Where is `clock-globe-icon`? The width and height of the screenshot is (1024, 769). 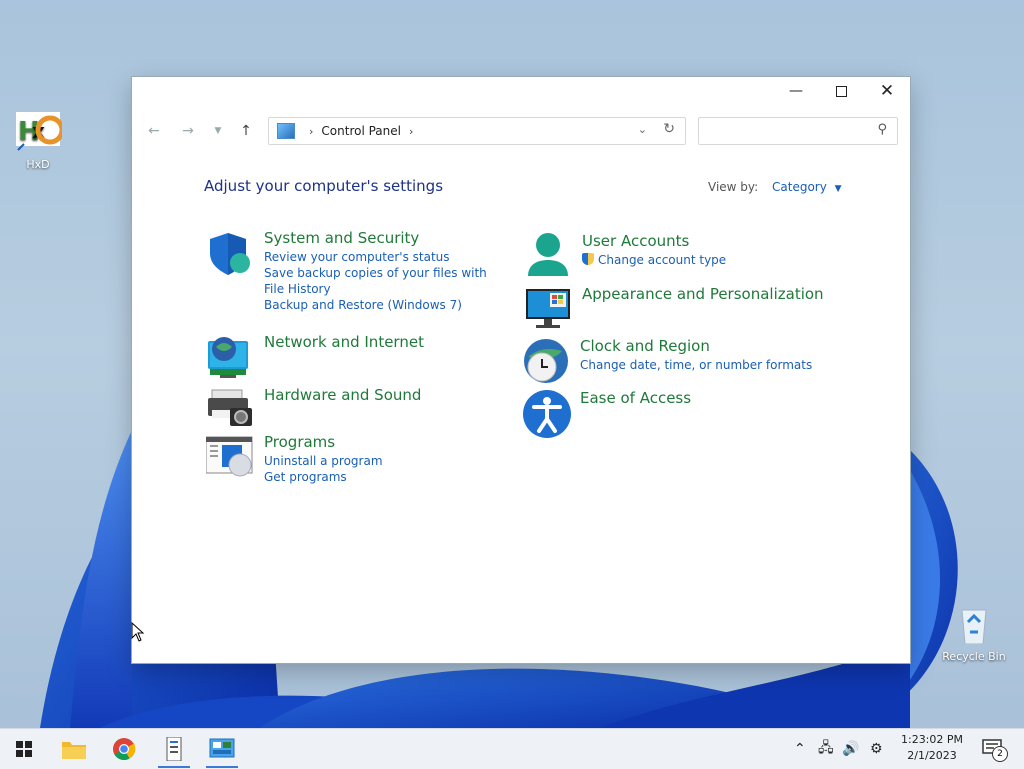 clock-globe-icon is located at coordinates (546, 361).